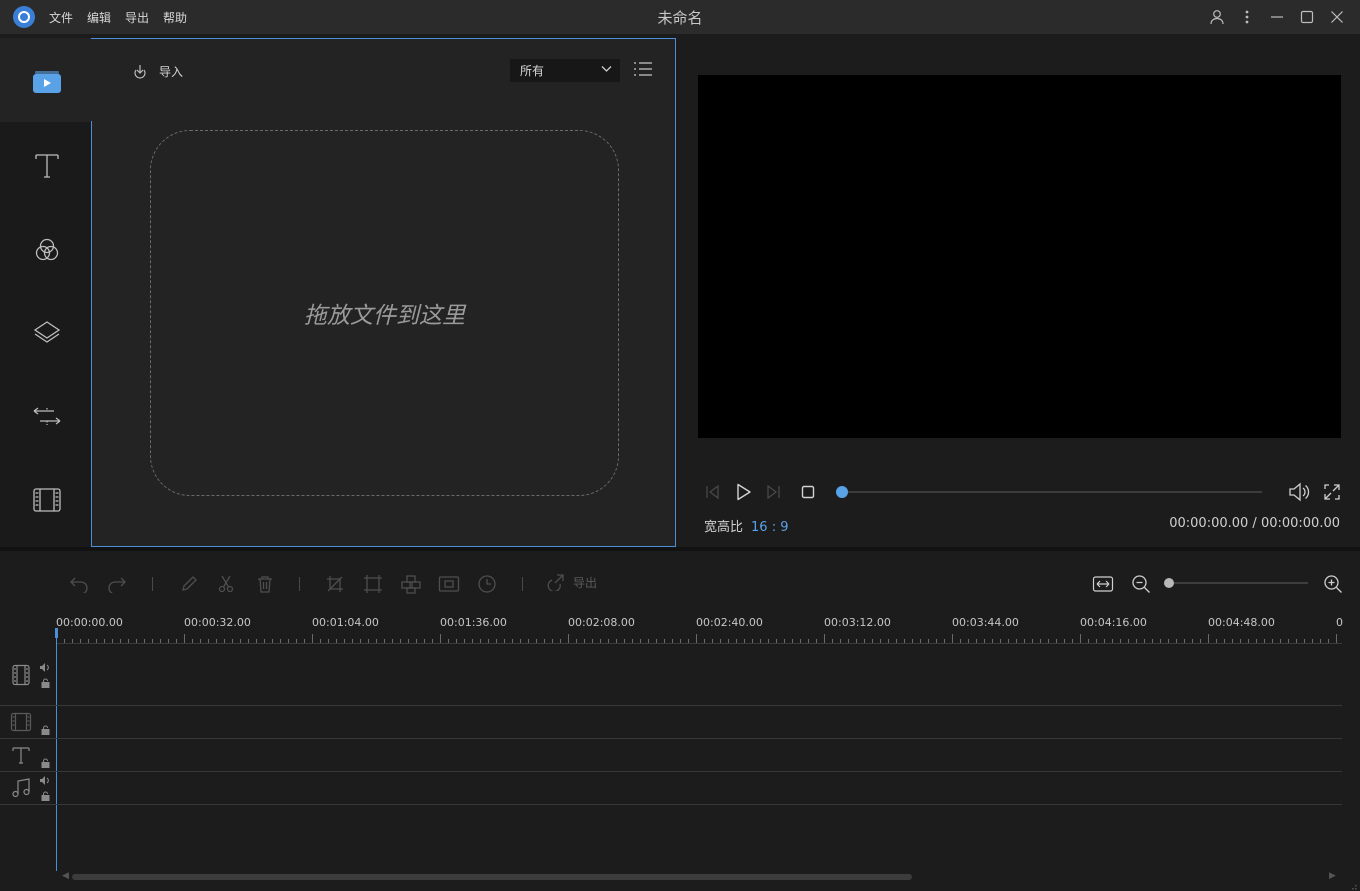 The width and height of the screenshot is (1360, 891). I want to click on film-elements-icon, so click(47, 500).